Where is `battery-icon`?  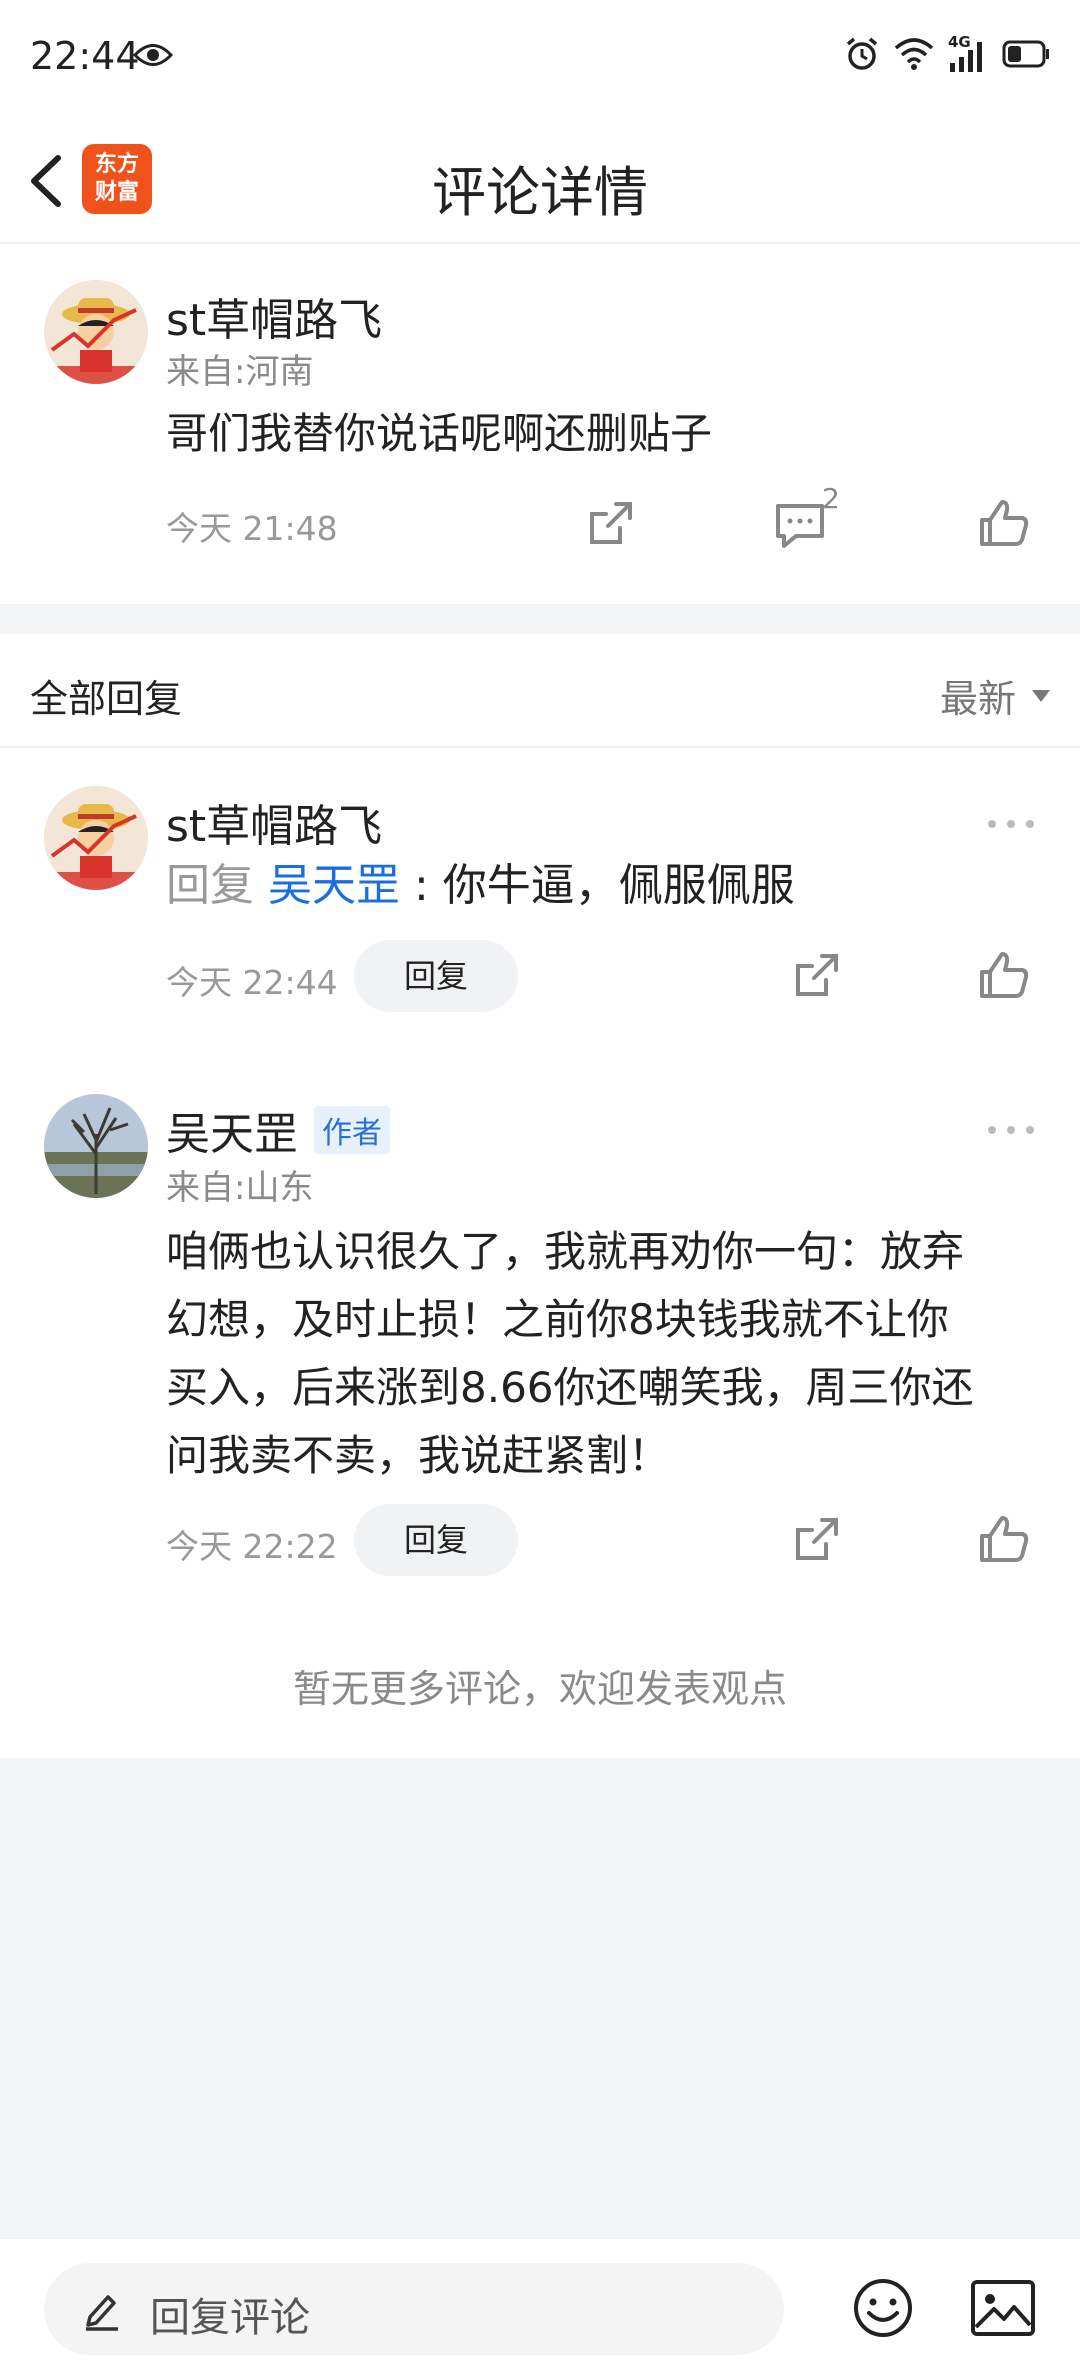
battery-icon is located at coordinates (1026, 56).